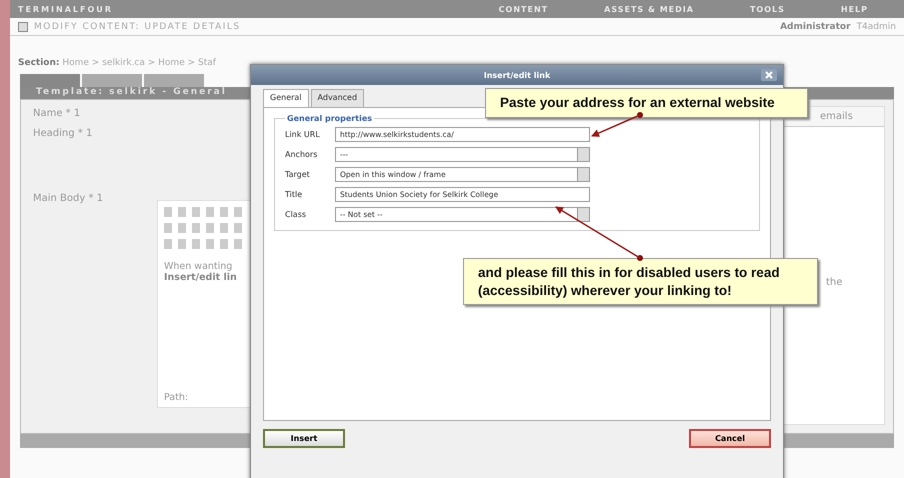  Describe the element at coordinates (298, 174) in the screenshot. I see `field-label: Target` at that location.